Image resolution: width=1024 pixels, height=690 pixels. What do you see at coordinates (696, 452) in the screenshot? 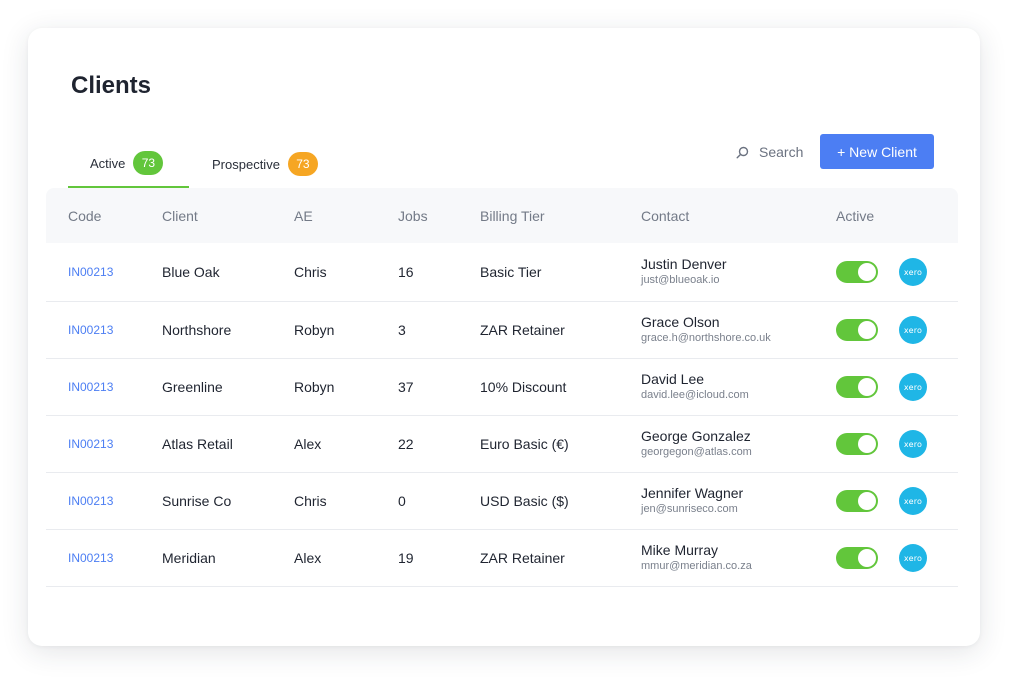
I see `contact-email: georgegon@atlas.com` at bounding box center [696, 452].